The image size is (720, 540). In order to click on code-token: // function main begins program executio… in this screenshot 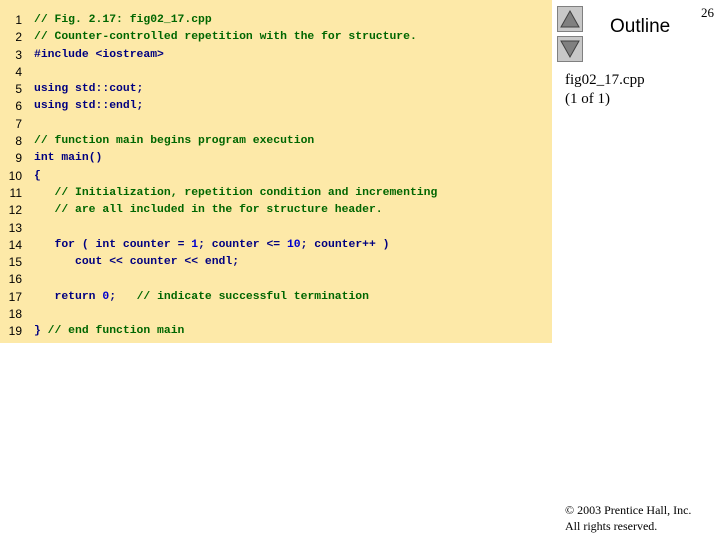, I will do `click(174, 141)`.